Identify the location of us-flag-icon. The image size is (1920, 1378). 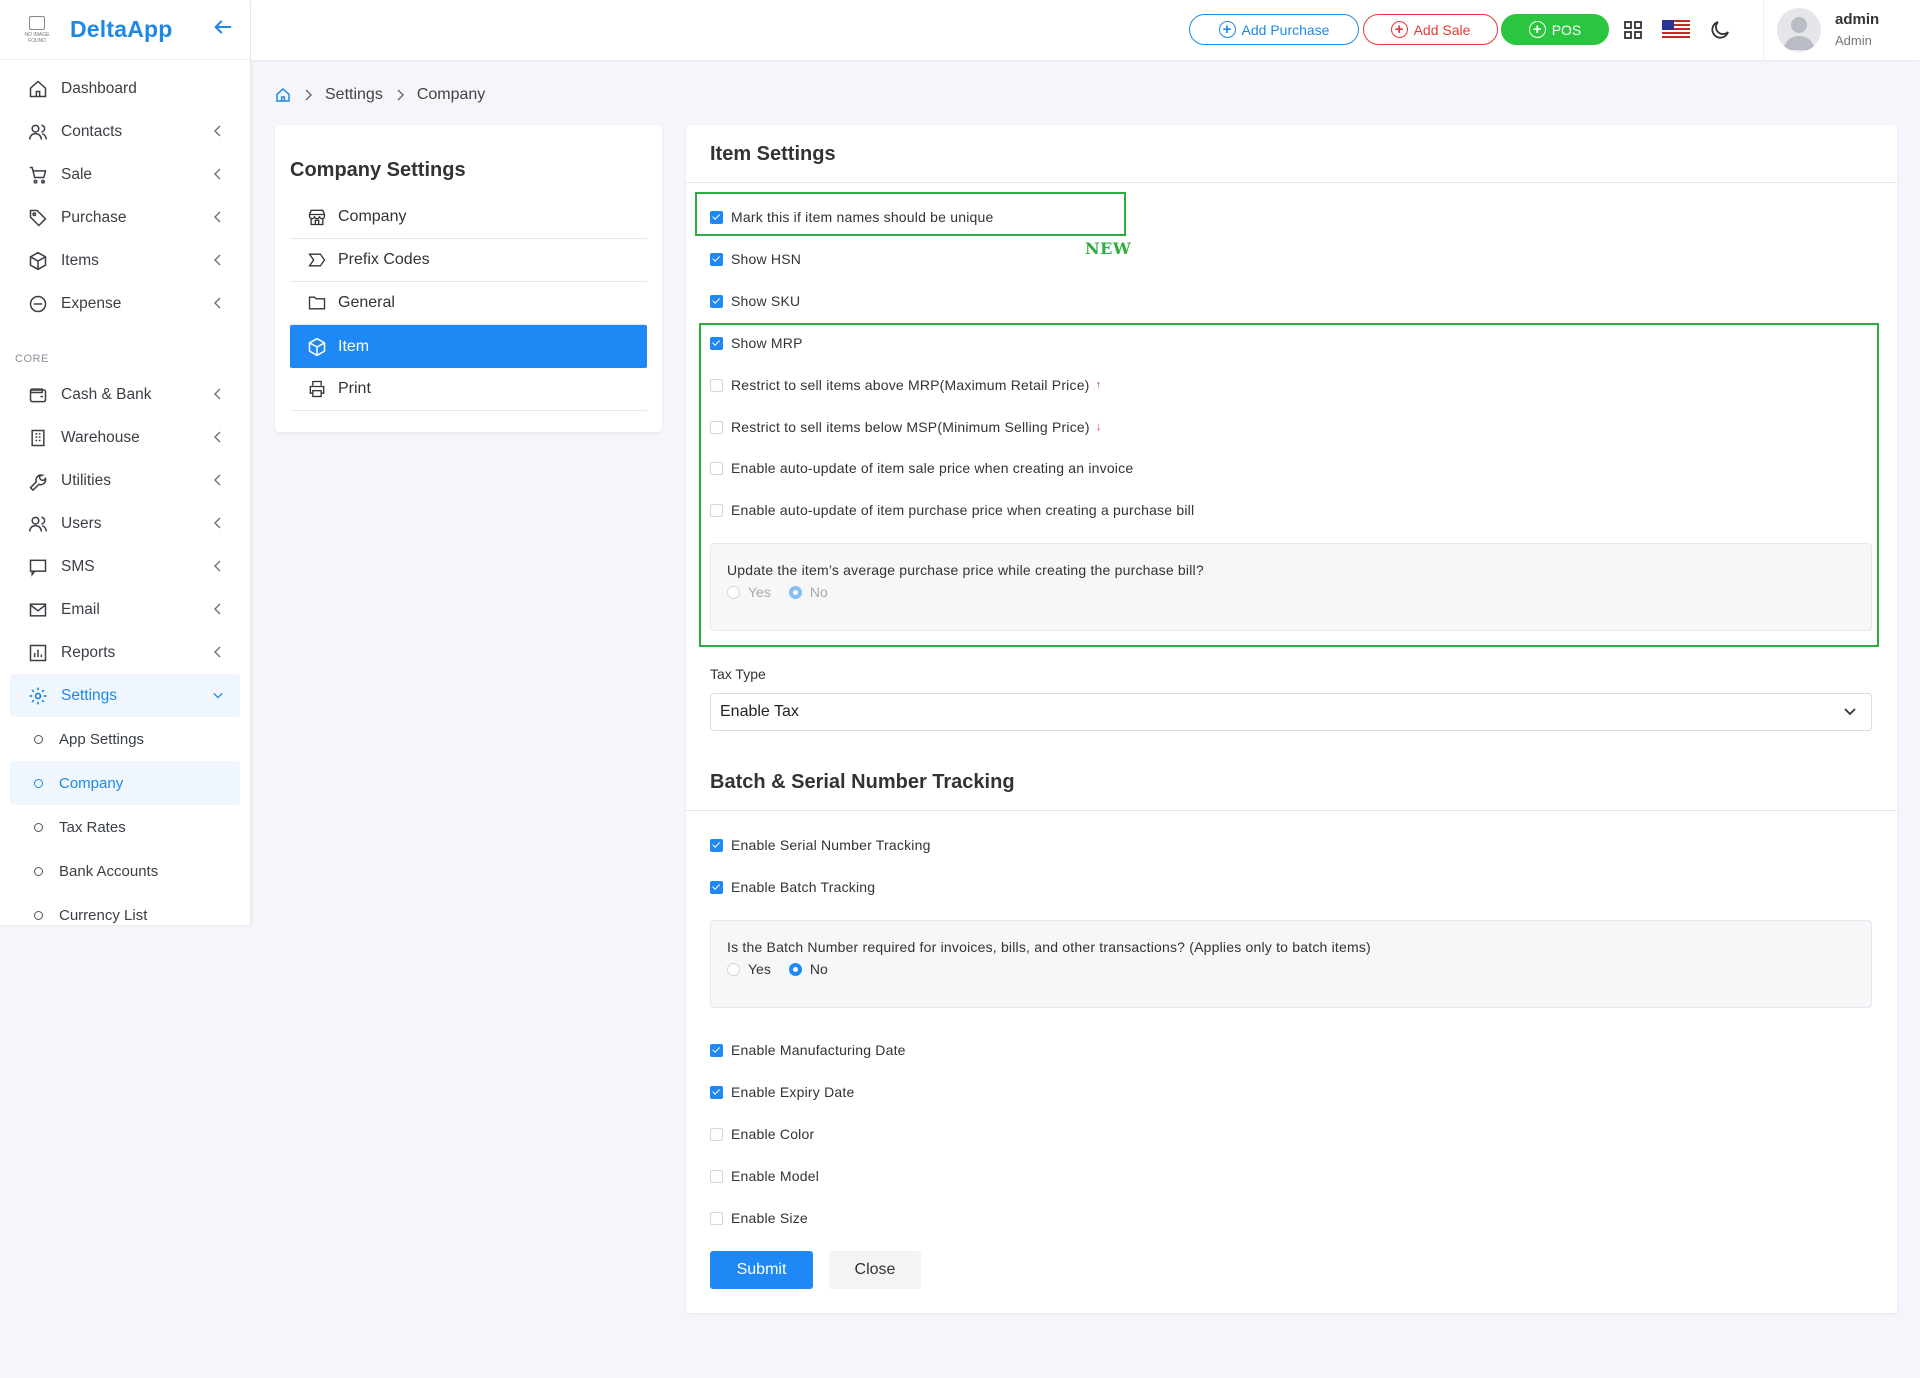
(1676, 30).